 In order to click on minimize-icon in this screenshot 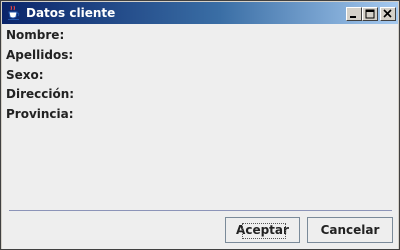, I will do `click(353, 17)`.